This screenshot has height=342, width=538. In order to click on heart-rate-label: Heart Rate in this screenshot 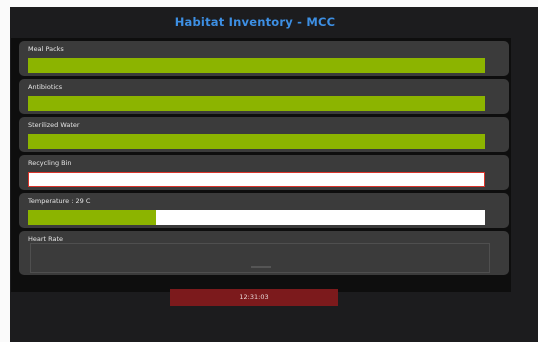, I will do `click(46, 239)`.